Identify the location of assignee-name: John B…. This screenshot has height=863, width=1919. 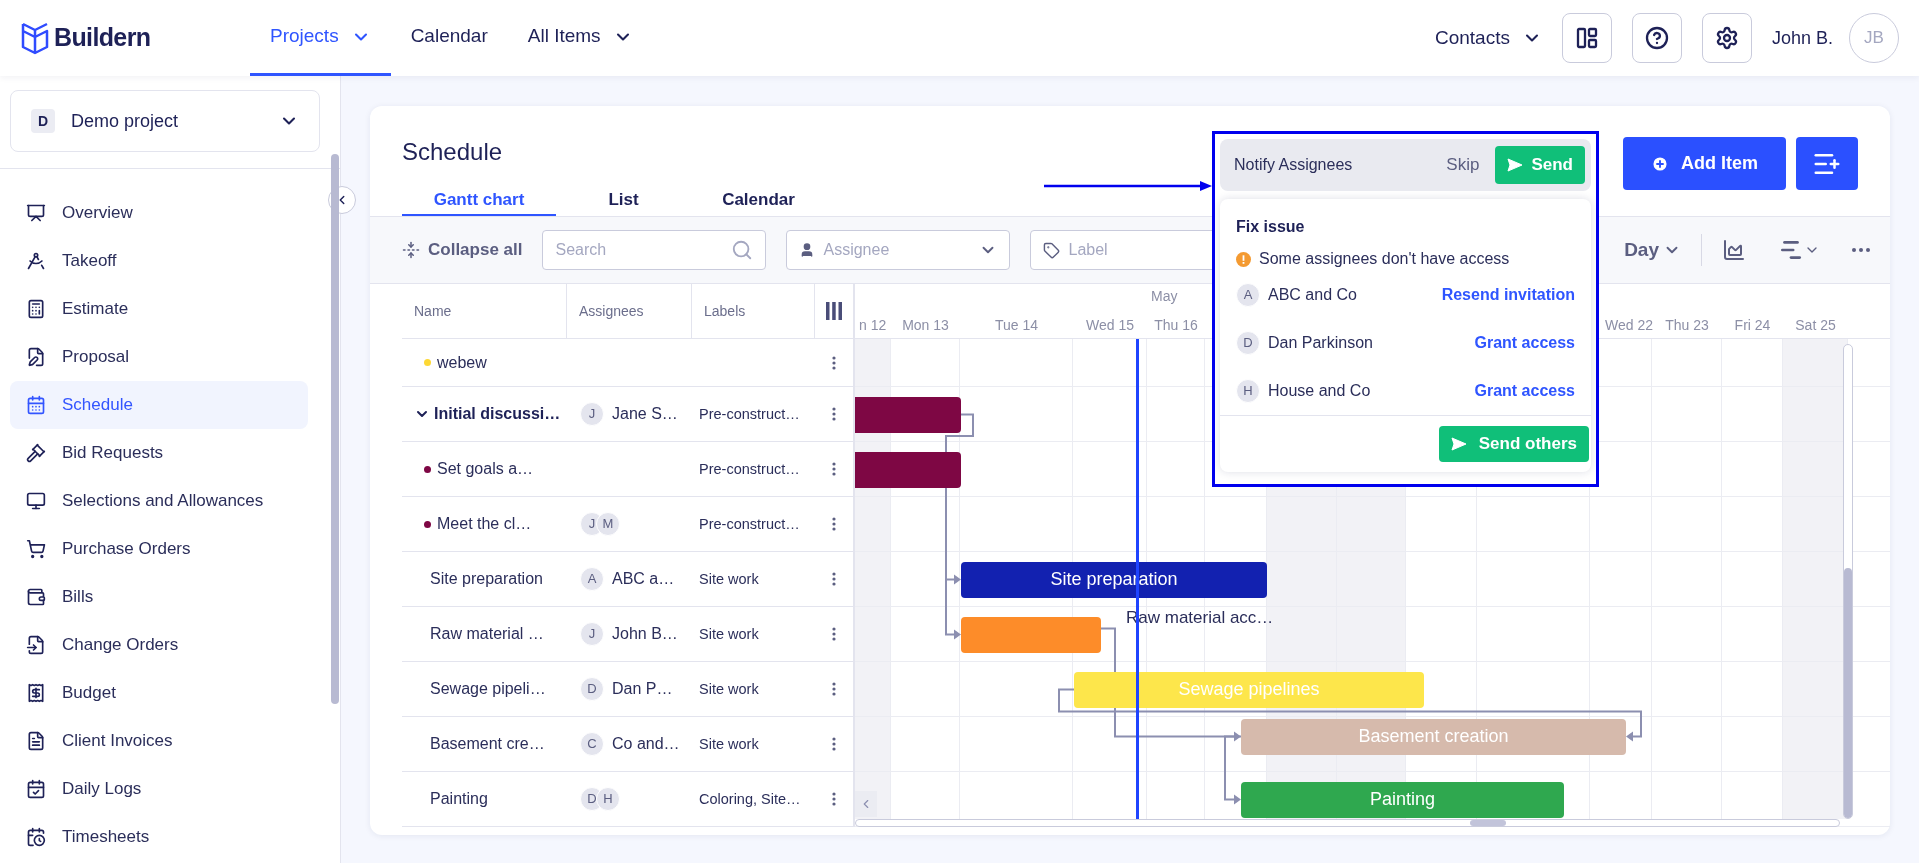
(645, 634).